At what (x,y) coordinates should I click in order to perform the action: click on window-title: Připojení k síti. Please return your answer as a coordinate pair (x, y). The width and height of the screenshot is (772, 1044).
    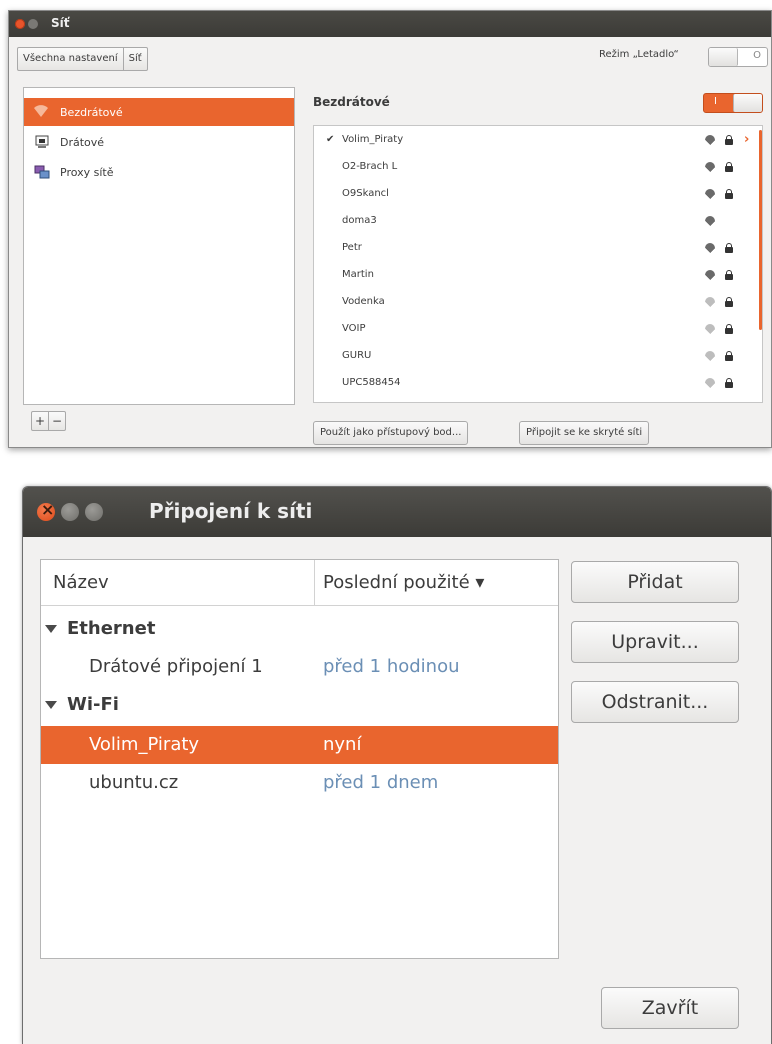
    Looking at the image, I should click on (231, 511).